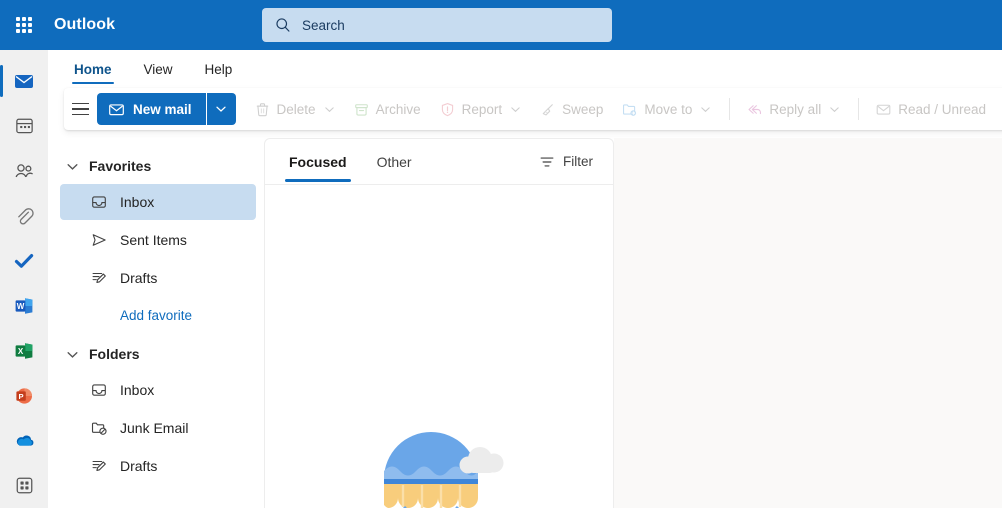 The width and height of the screenshot is (1002, 508). What do you see at coordinates (444, 470) in the screenshot?
I see `hot-air-balloon-illustration` at bounding box center [444, 470].